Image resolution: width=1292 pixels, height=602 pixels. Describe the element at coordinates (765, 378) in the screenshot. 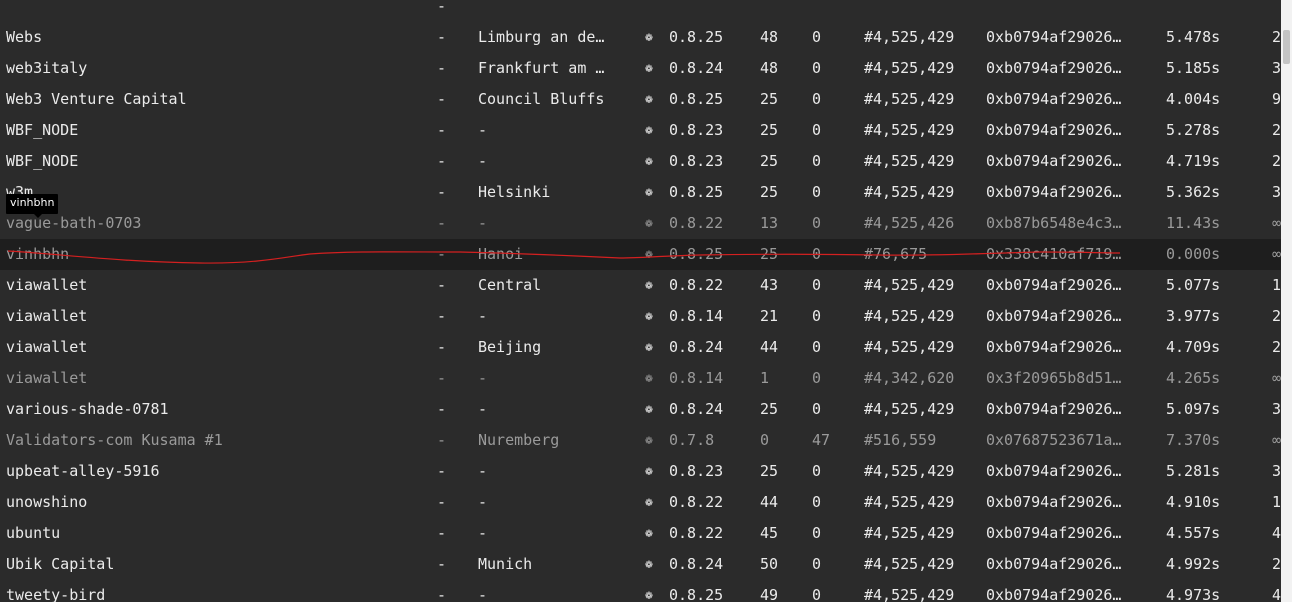

I see `peer-count: 1` at that location.